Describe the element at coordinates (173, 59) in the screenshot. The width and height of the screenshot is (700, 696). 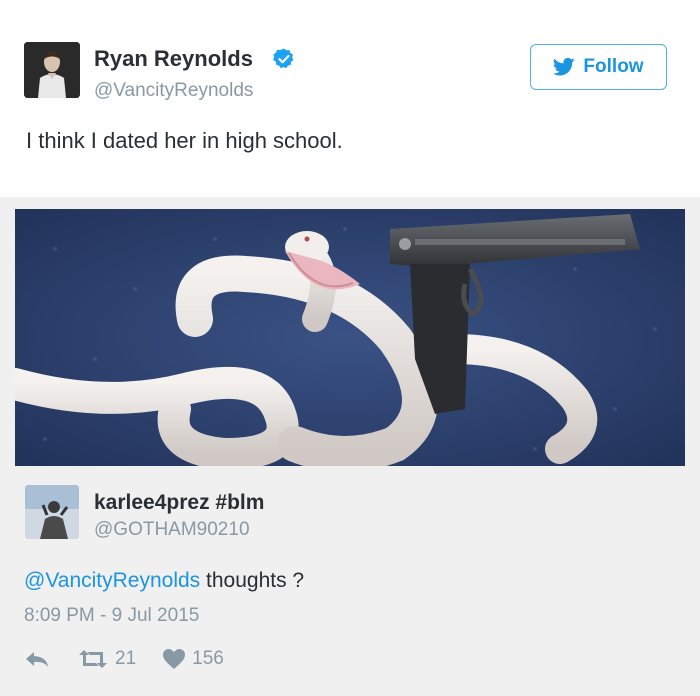
I see `author-name: Ryan Reynolds` at that location.